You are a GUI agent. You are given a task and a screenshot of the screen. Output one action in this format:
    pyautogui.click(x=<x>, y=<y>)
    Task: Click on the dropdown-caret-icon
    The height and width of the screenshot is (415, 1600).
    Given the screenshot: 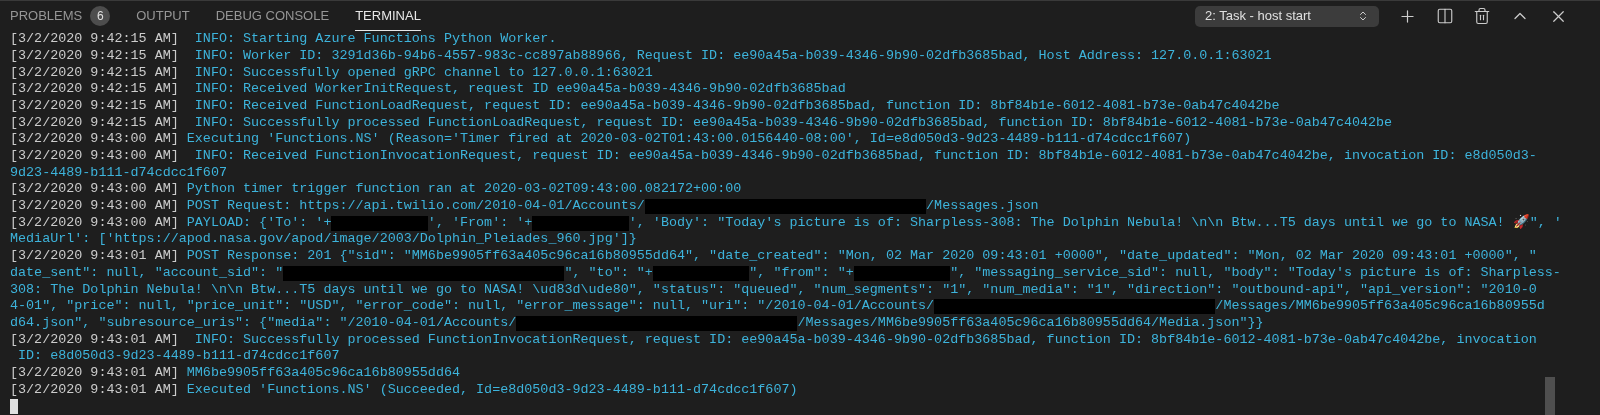 What is the action you would take?
    pyautogui.click(x=1363, y=16)
    